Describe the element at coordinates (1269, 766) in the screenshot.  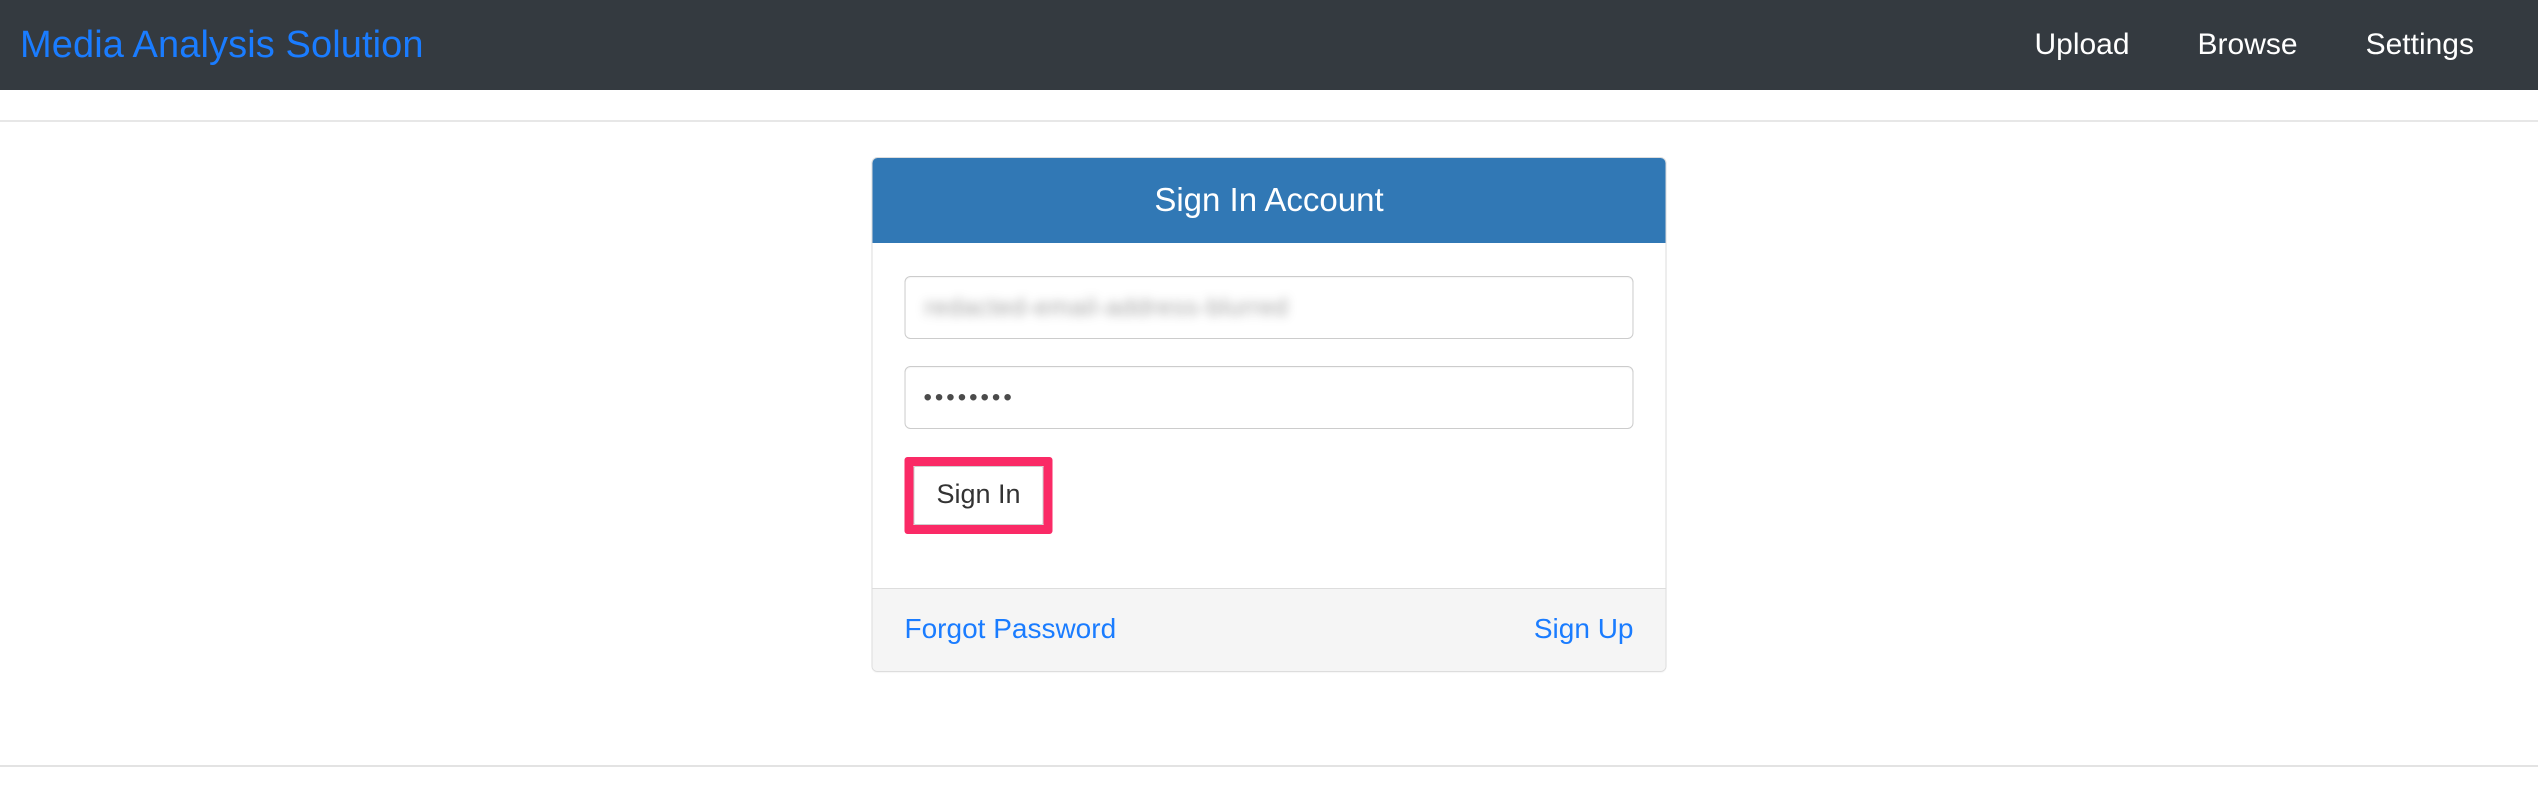
I see `content-bottom-divider` at that location.